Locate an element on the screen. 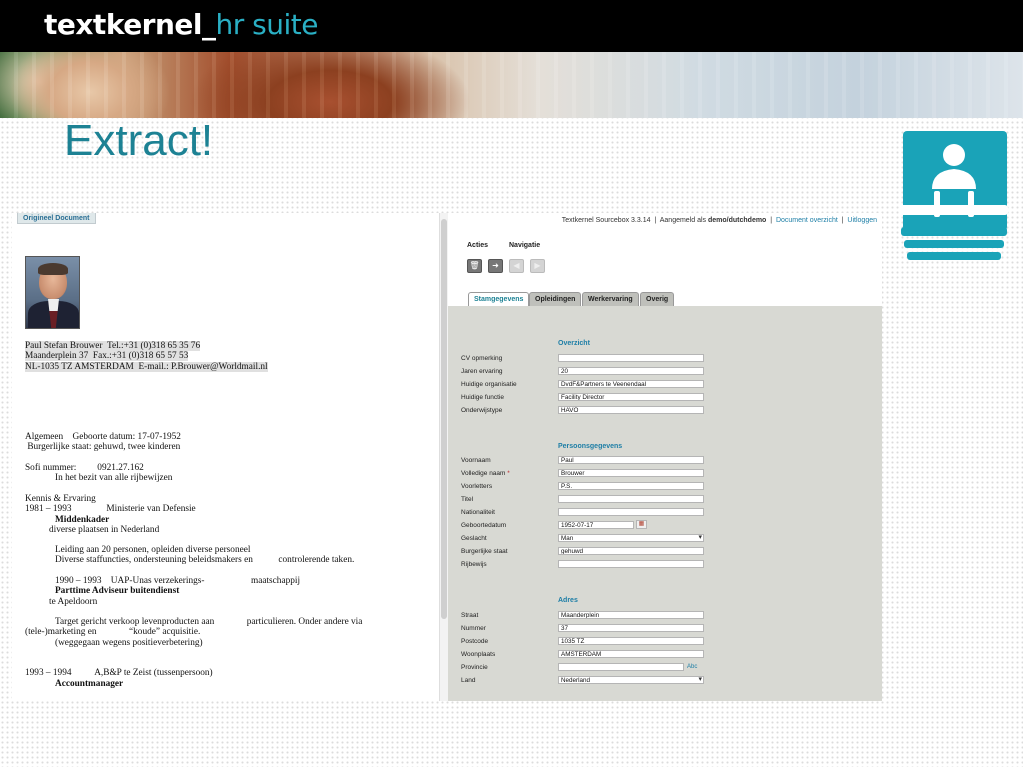 The height and width of the screenshot is (767, 1023). burgerlijke-staat-field: gehuwd is located at coordinates (631, 551).